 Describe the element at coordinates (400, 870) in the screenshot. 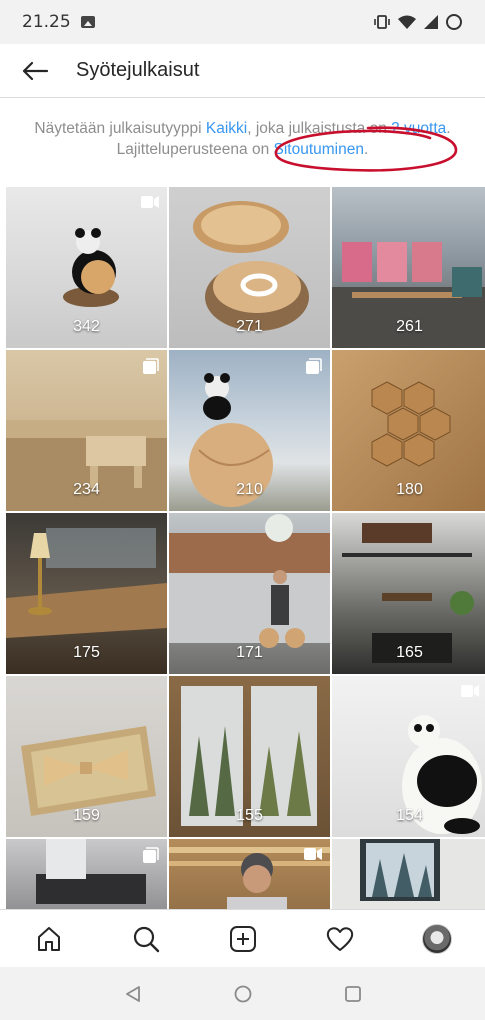

I see `post-image` at that location.